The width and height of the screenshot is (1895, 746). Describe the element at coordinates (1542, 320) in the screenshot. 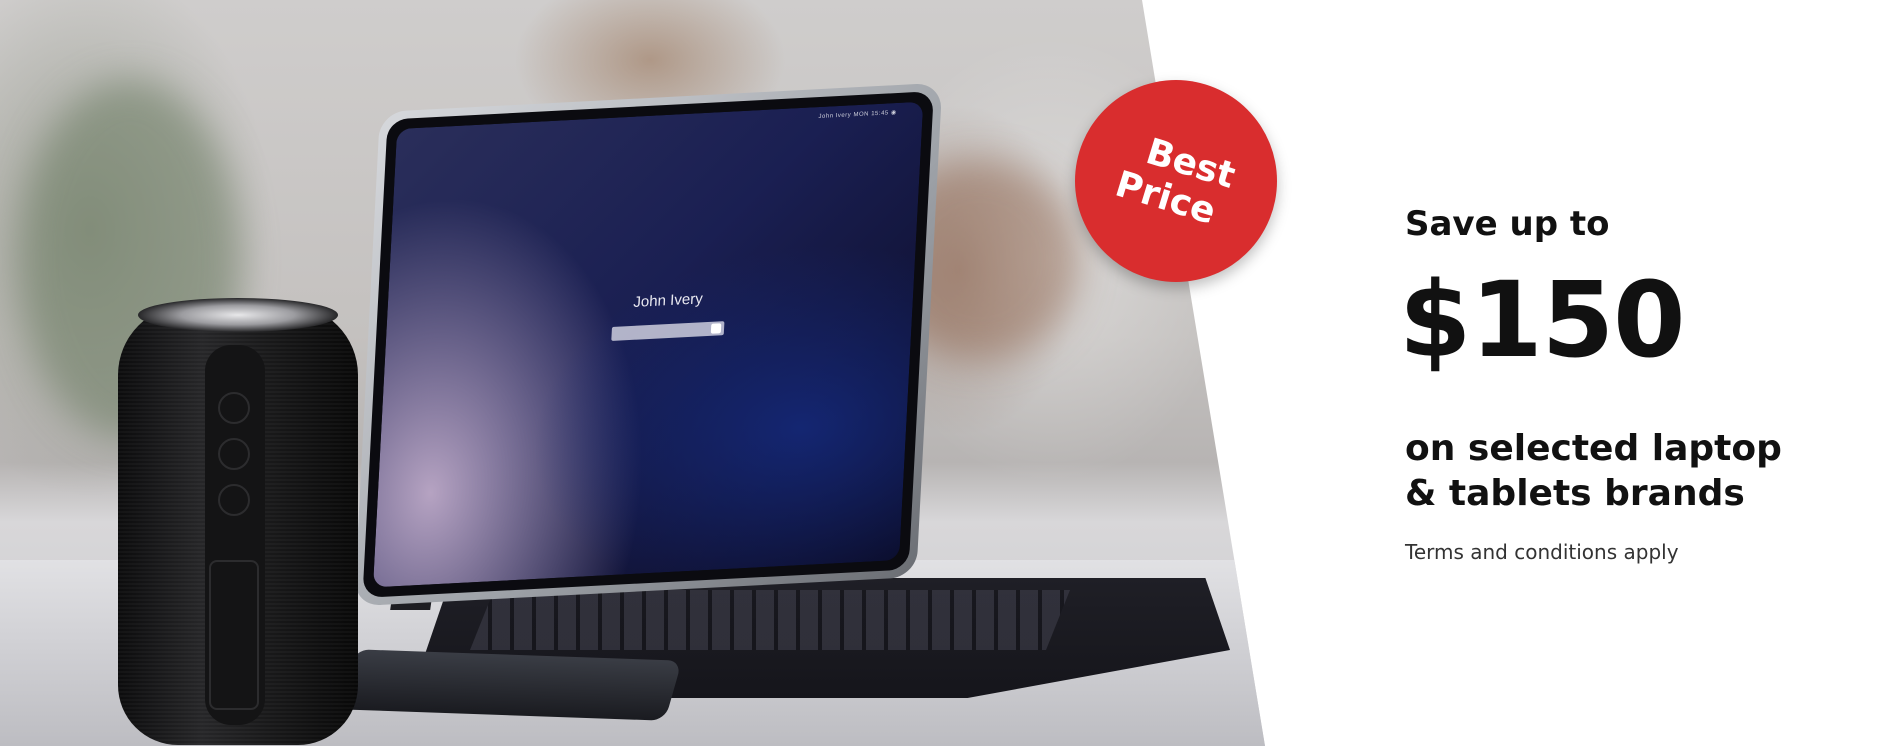

I see `promo-amount: $150` at that location.